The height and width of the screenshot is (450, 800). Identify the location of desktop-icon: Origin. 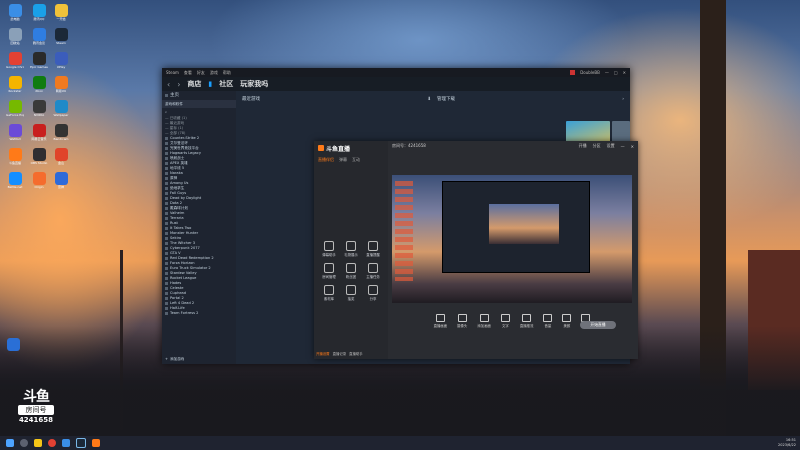
(39, 180).